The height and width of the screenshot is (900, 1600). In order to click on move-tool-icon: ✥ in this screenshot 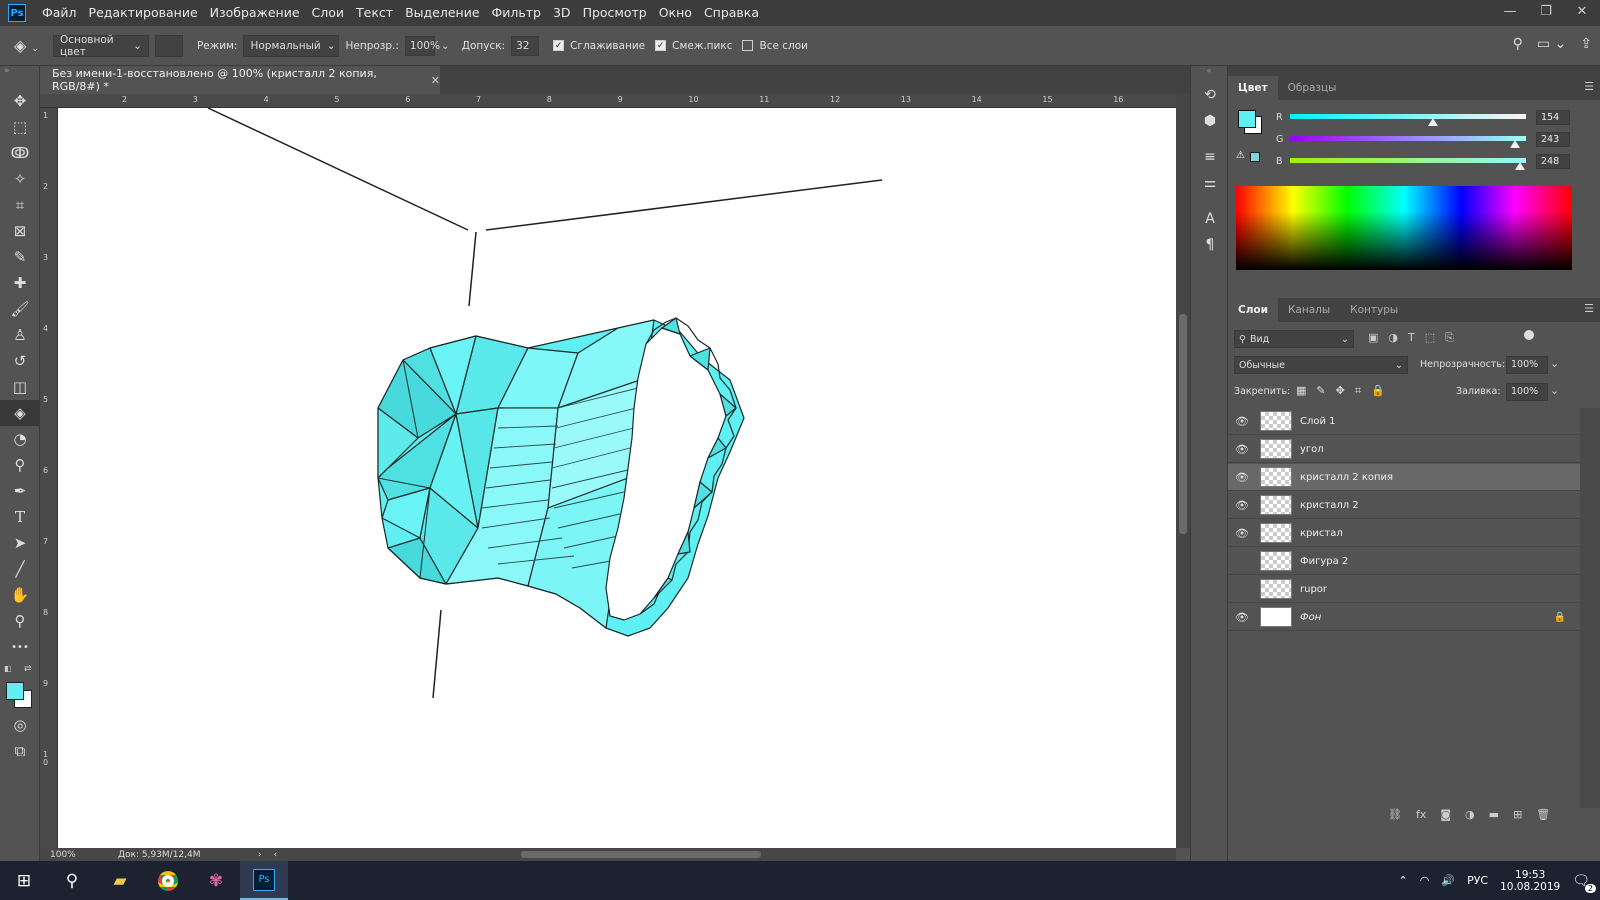, I will do `click(20, 101)`.